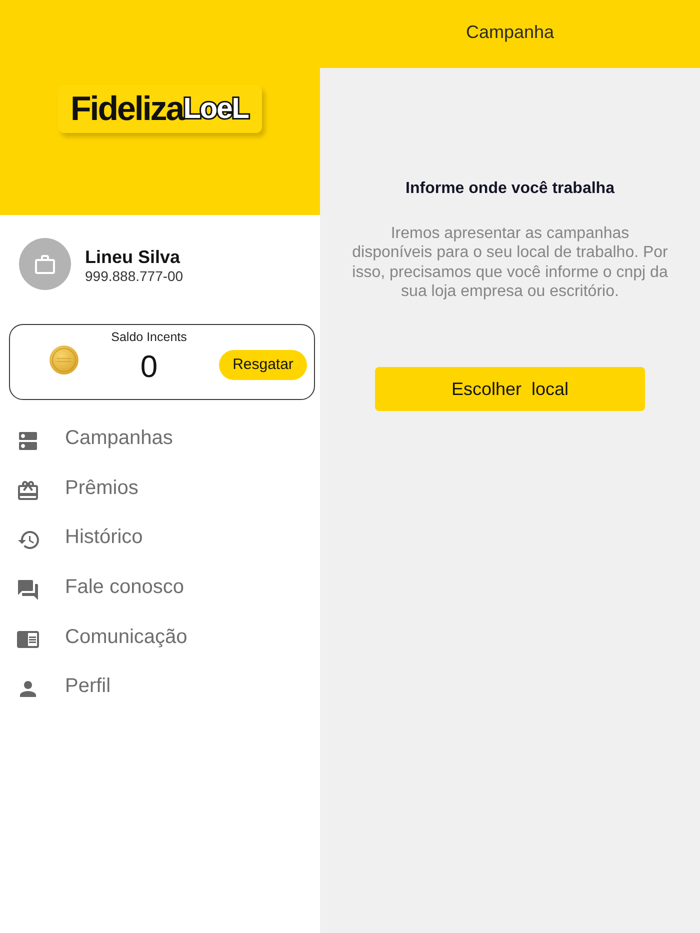  Describe the element at coordinates (510, 263) in the screenshot. I see `content-description: Iremos apresentar as campanhas disponíveis para o seu local de trabalho. Por isso, precisamos que você informe o cnpj da sua loja empresa ou escritório.` at that location.